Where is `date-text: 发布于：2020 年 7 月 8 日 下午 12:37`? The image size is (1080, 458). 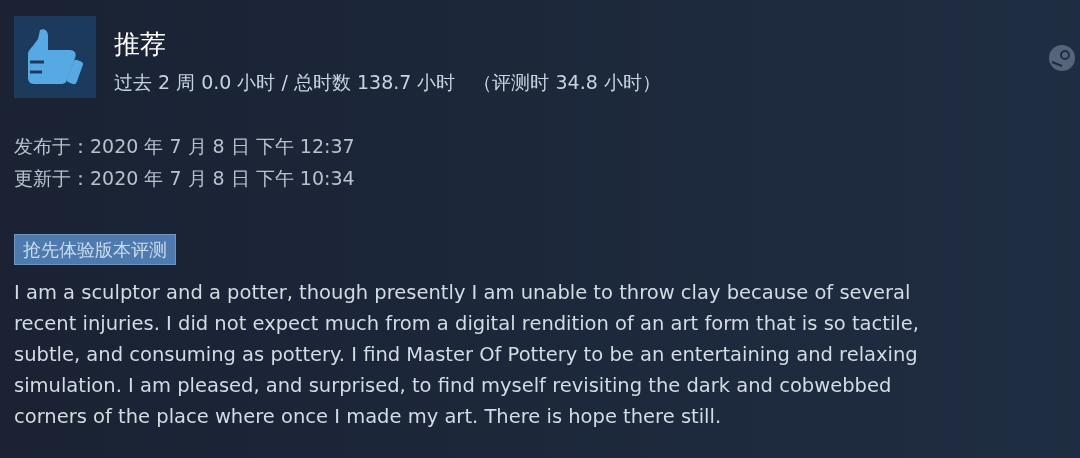
date-text: 发布于：2020 年 7 月 8 日 下午 12:37 is located at coordinates (185, 146).